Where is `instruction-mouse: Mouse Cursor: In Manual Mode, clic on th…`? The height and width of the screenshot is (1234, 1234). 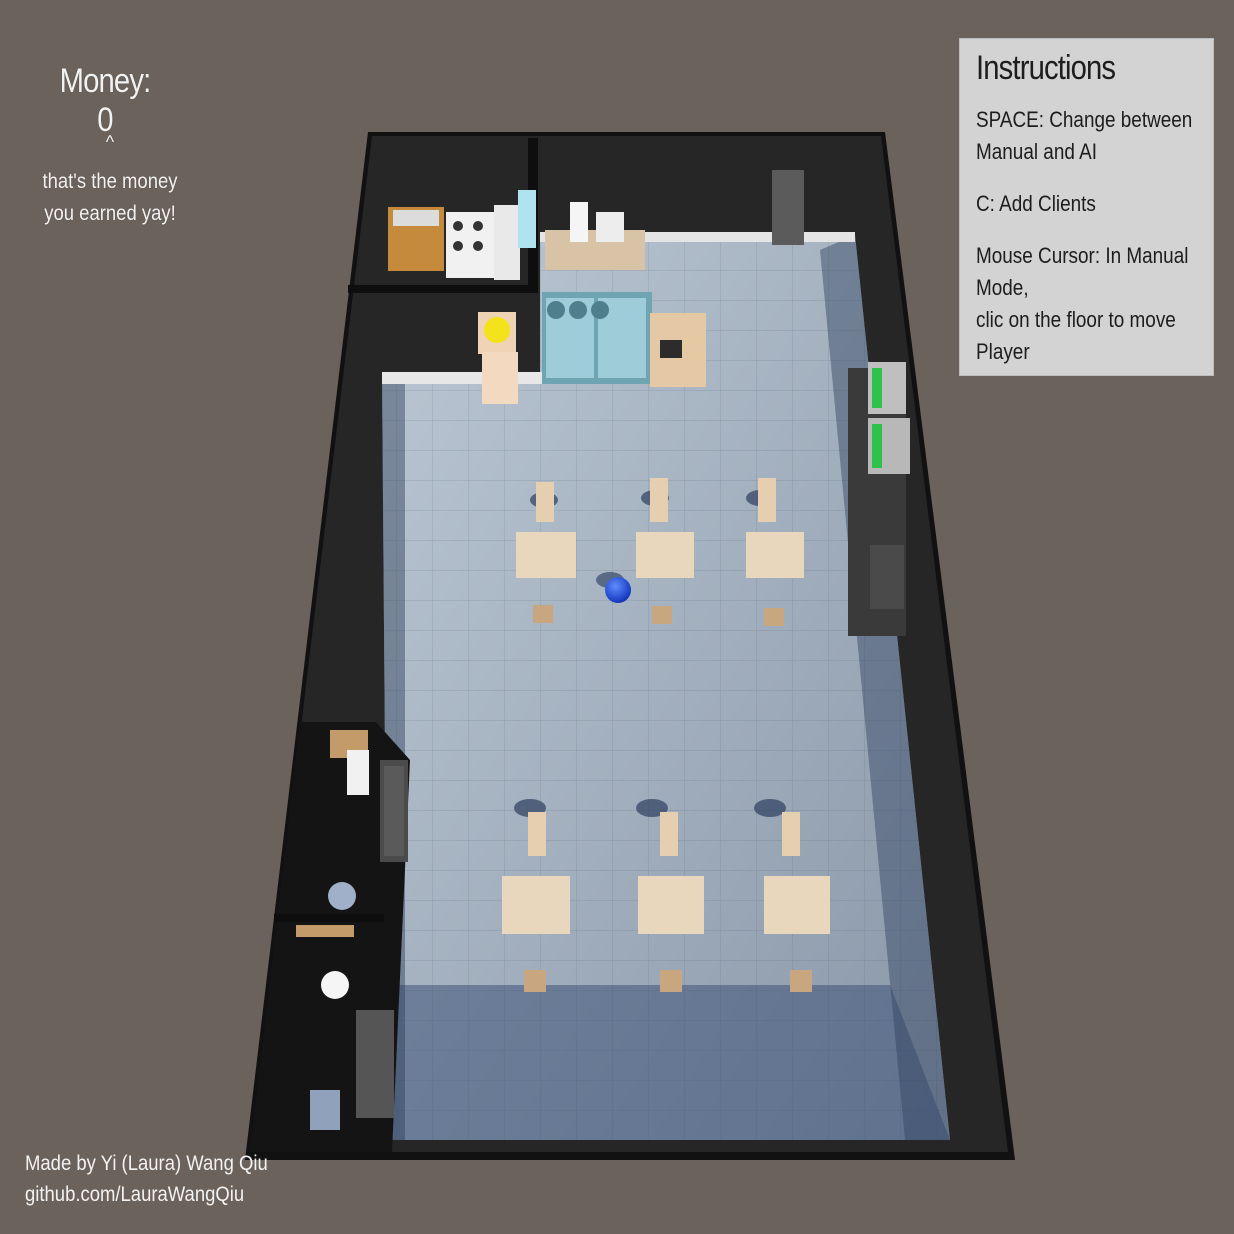 instruction-mouse: Mouse Cursor: In Manual Mode, clic on th… is located at coordinates (1088, 304).